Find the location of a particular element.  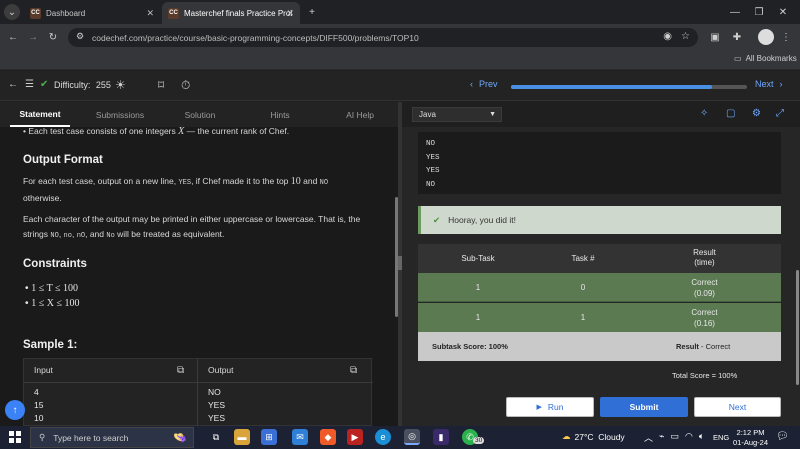

microsoft-store-icon: ⊞ is located at coordinates (269, 437).